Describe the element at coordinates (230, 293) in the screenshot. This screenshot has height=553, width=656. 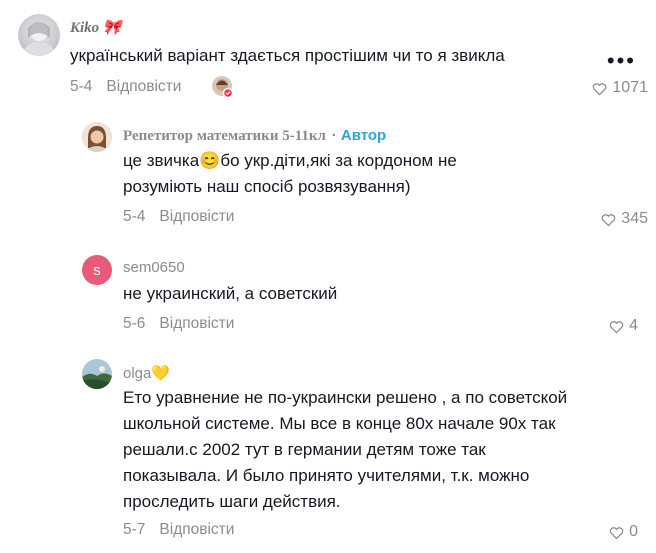
I see `comment-text: не украинский, а советский` at that location.